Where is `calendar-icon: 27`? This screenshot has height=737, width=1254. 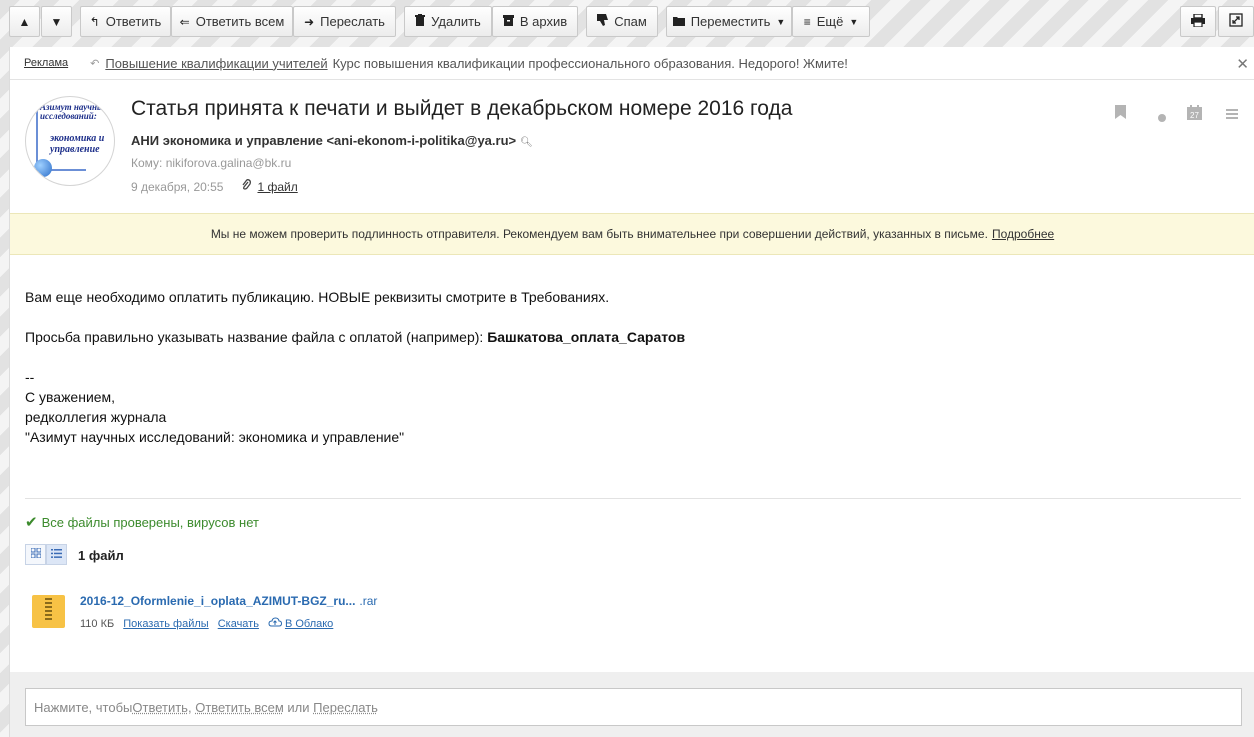
calendar-icon: 27 is located at coordinates (1194, 114).